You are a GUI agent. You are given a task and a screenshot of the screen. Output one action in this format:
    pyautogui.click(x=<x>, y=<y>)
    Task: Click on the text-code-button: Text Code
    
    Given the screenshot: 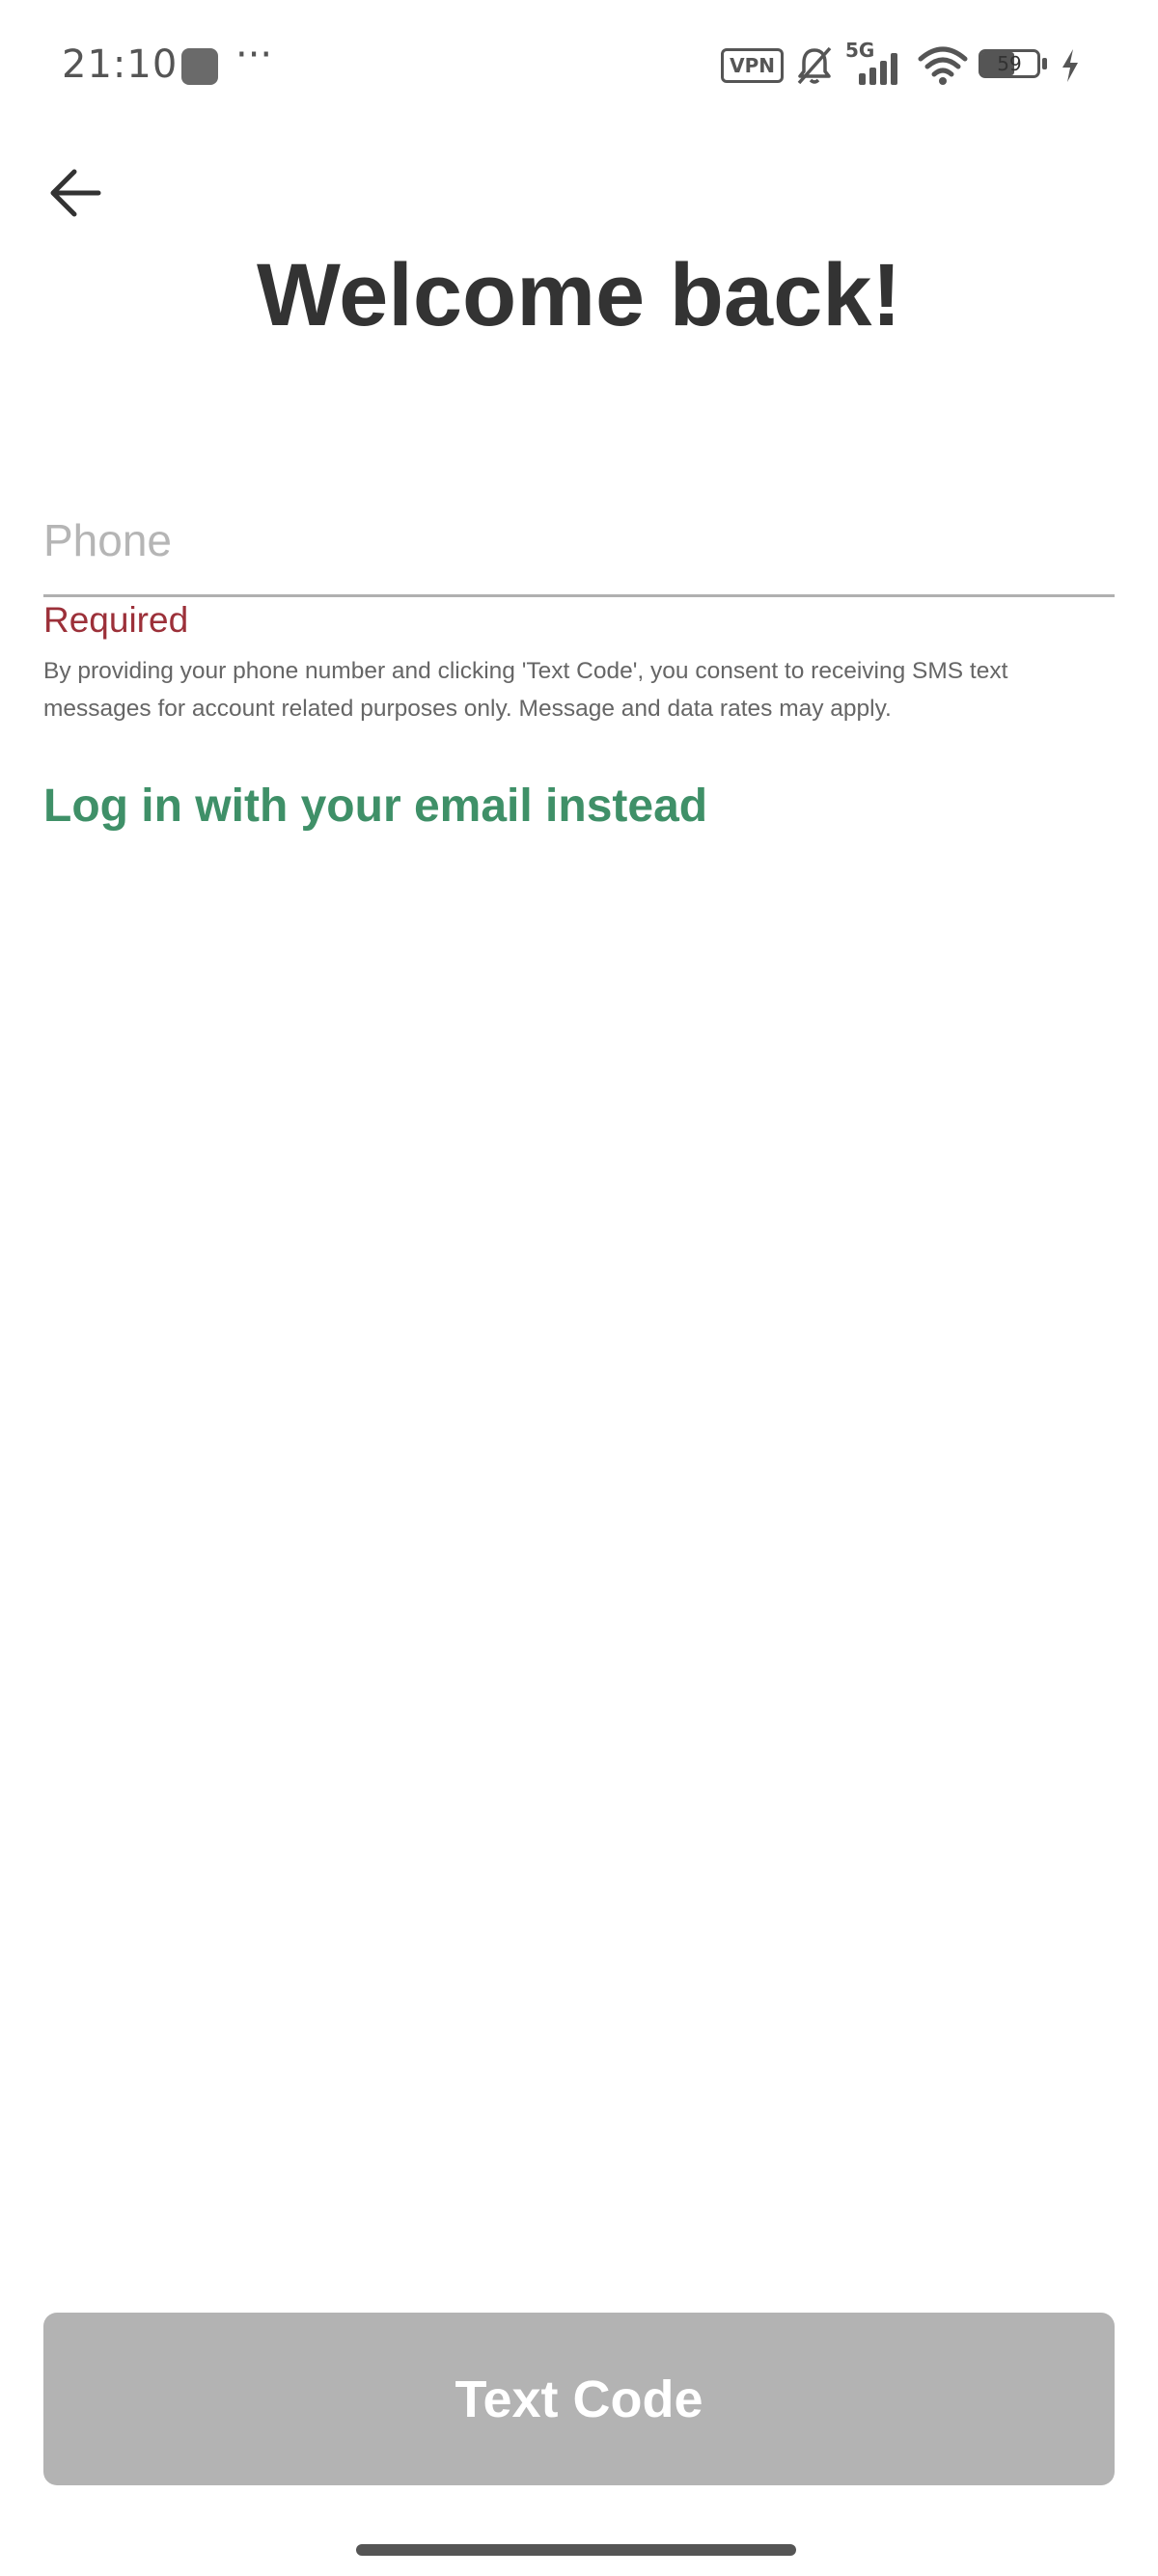 What is the action you would take?
    pyautogui.click(x=579, y=2399)
    